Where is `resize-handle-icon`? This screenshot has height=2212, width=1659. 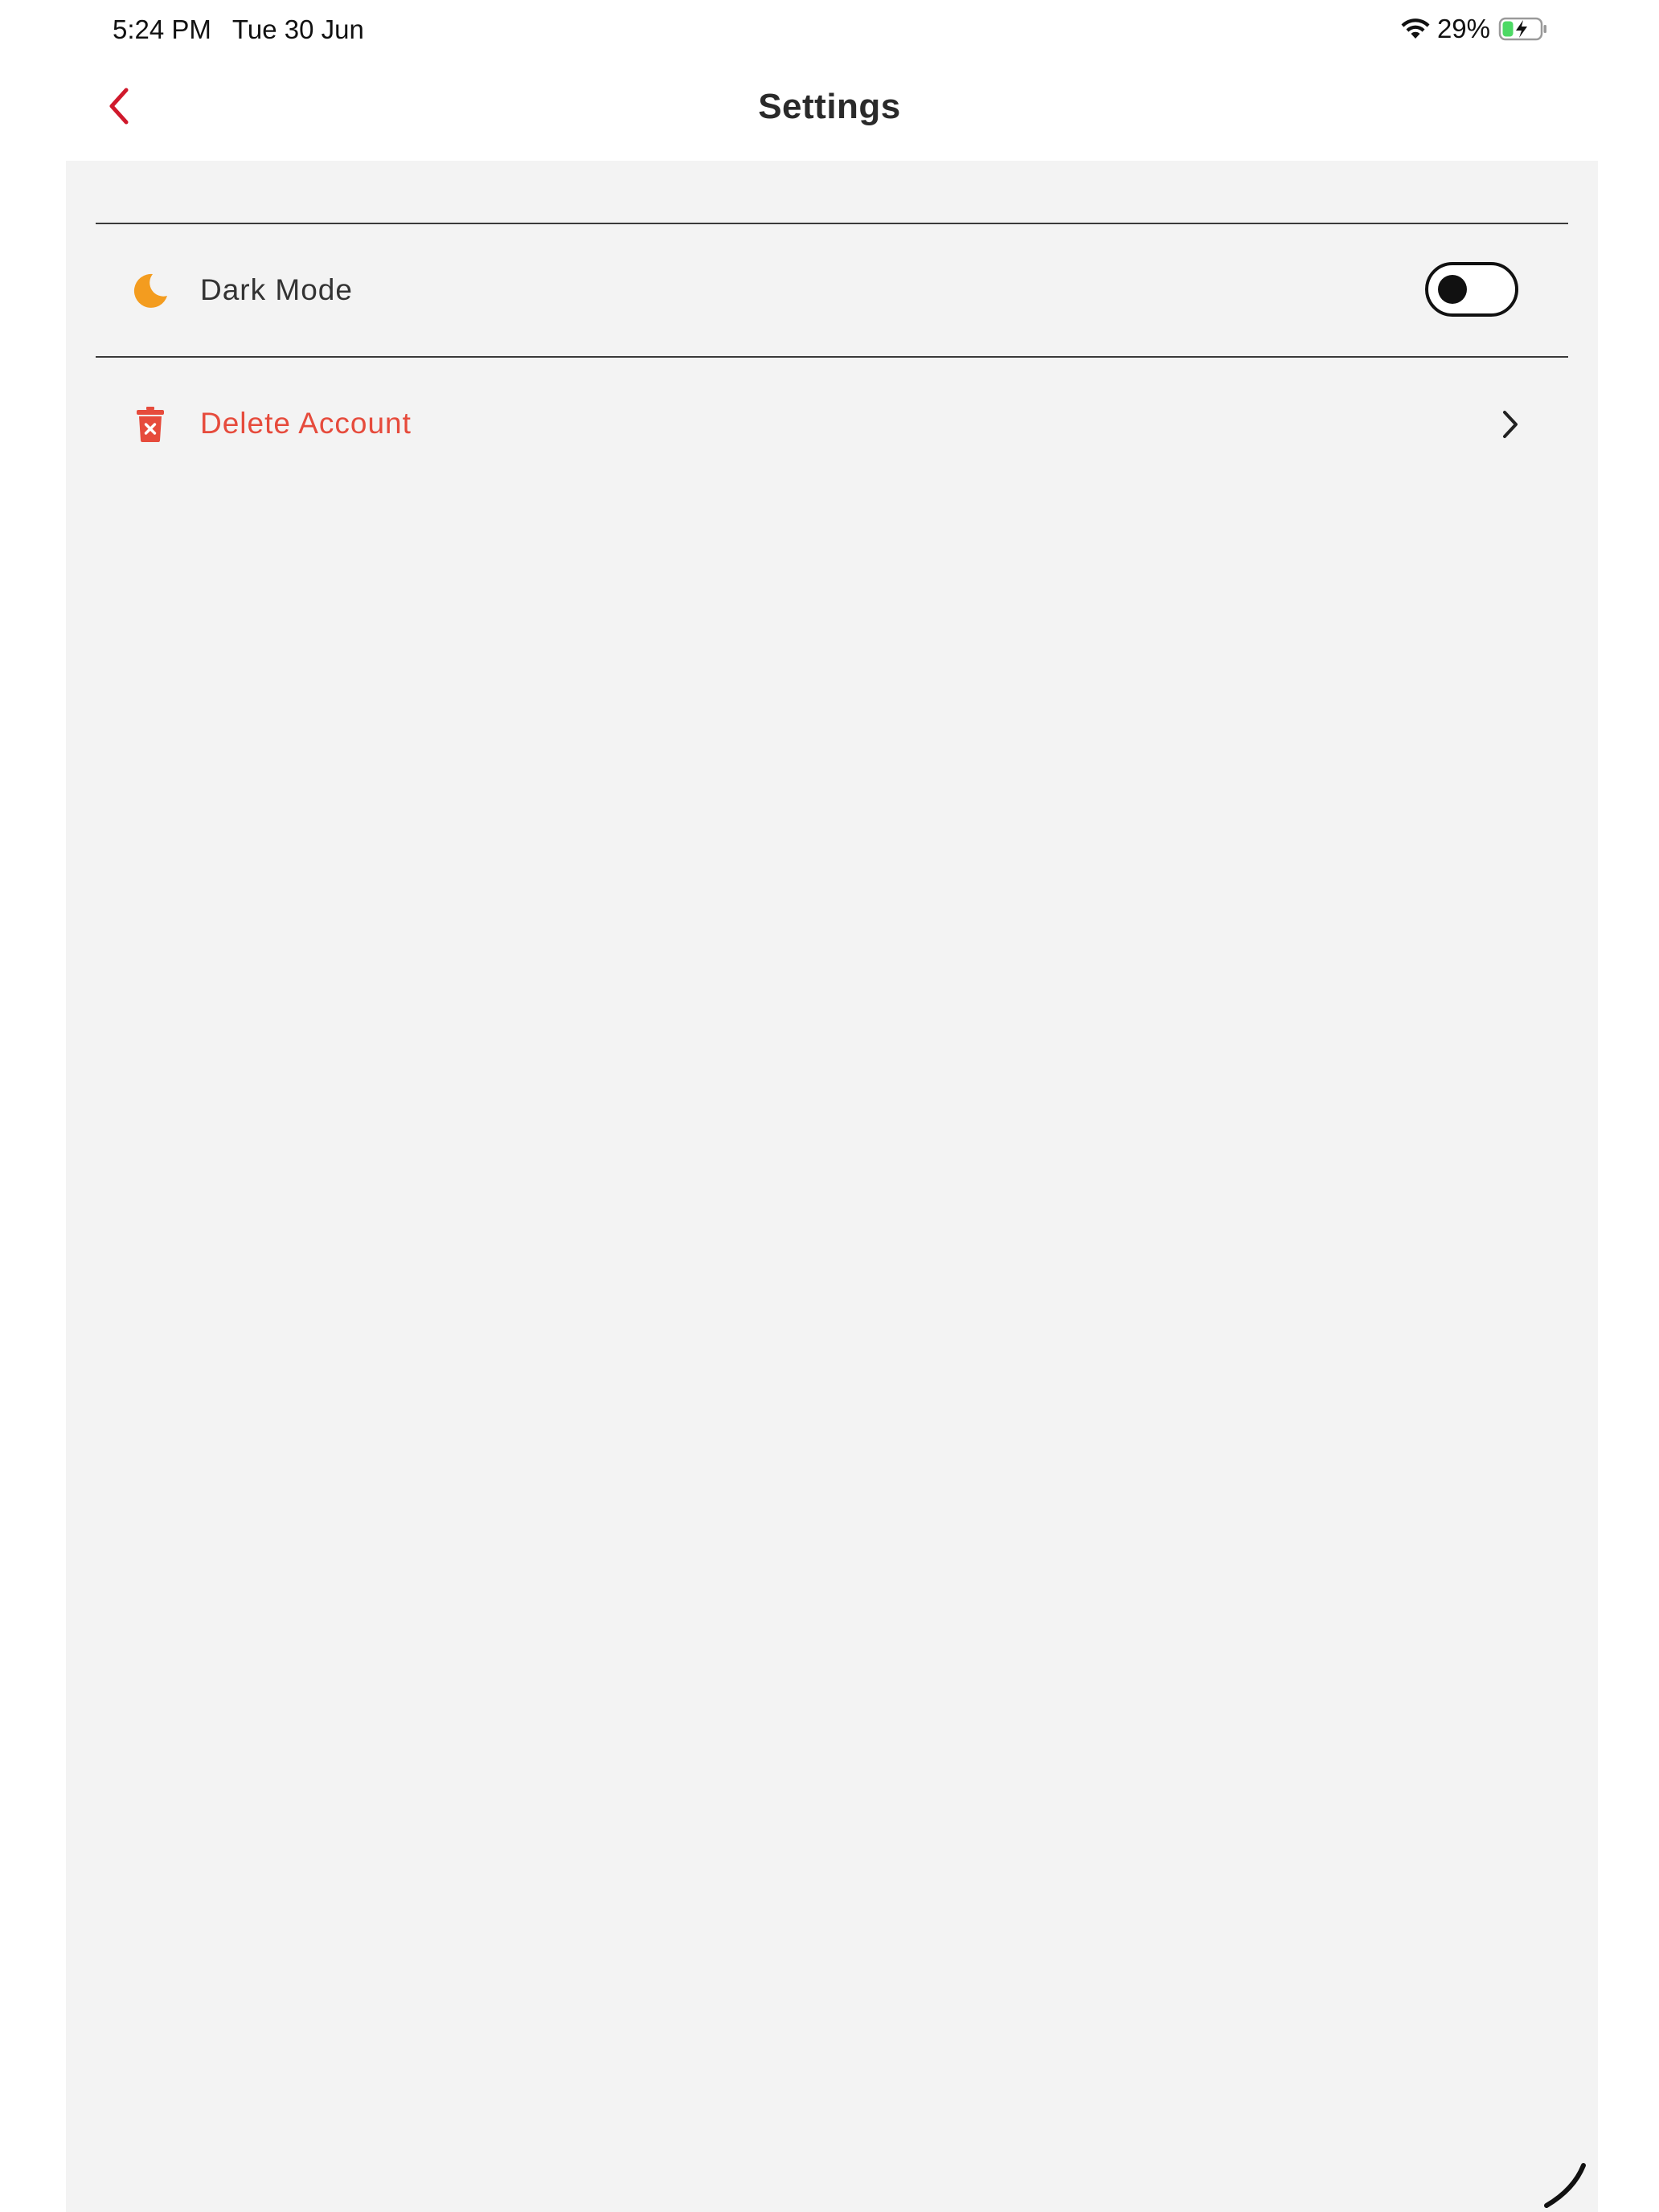
resize-handle-icon is located at coordinates (1565, 2185).